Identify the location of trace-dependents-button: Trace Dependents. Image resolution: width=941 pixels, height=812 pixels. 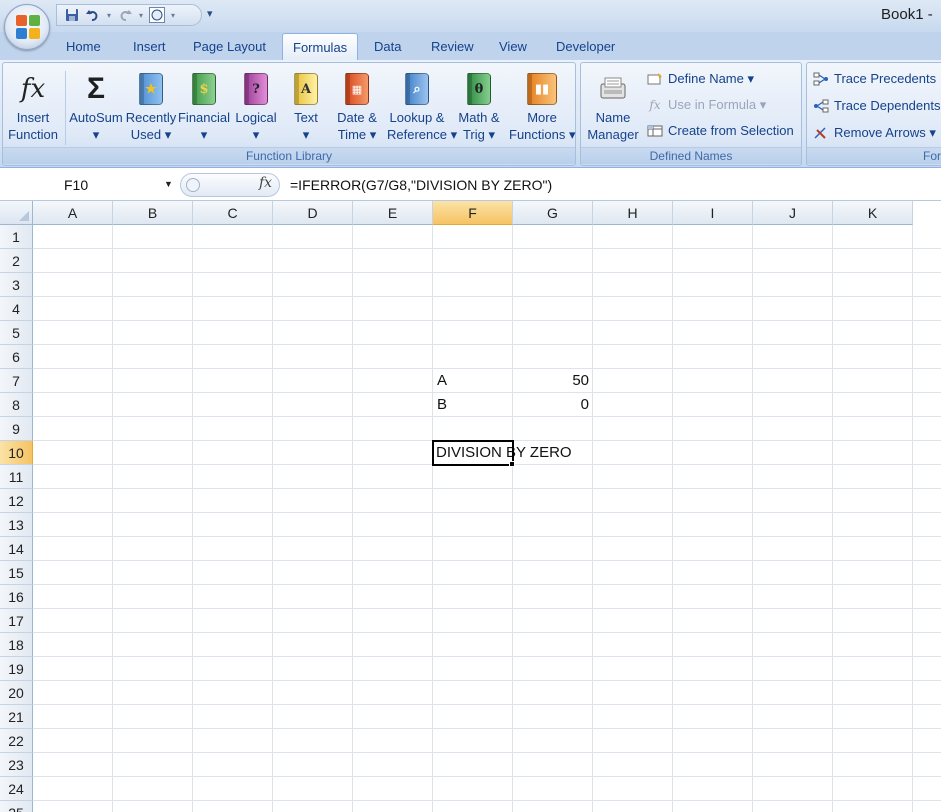
(876, 105).